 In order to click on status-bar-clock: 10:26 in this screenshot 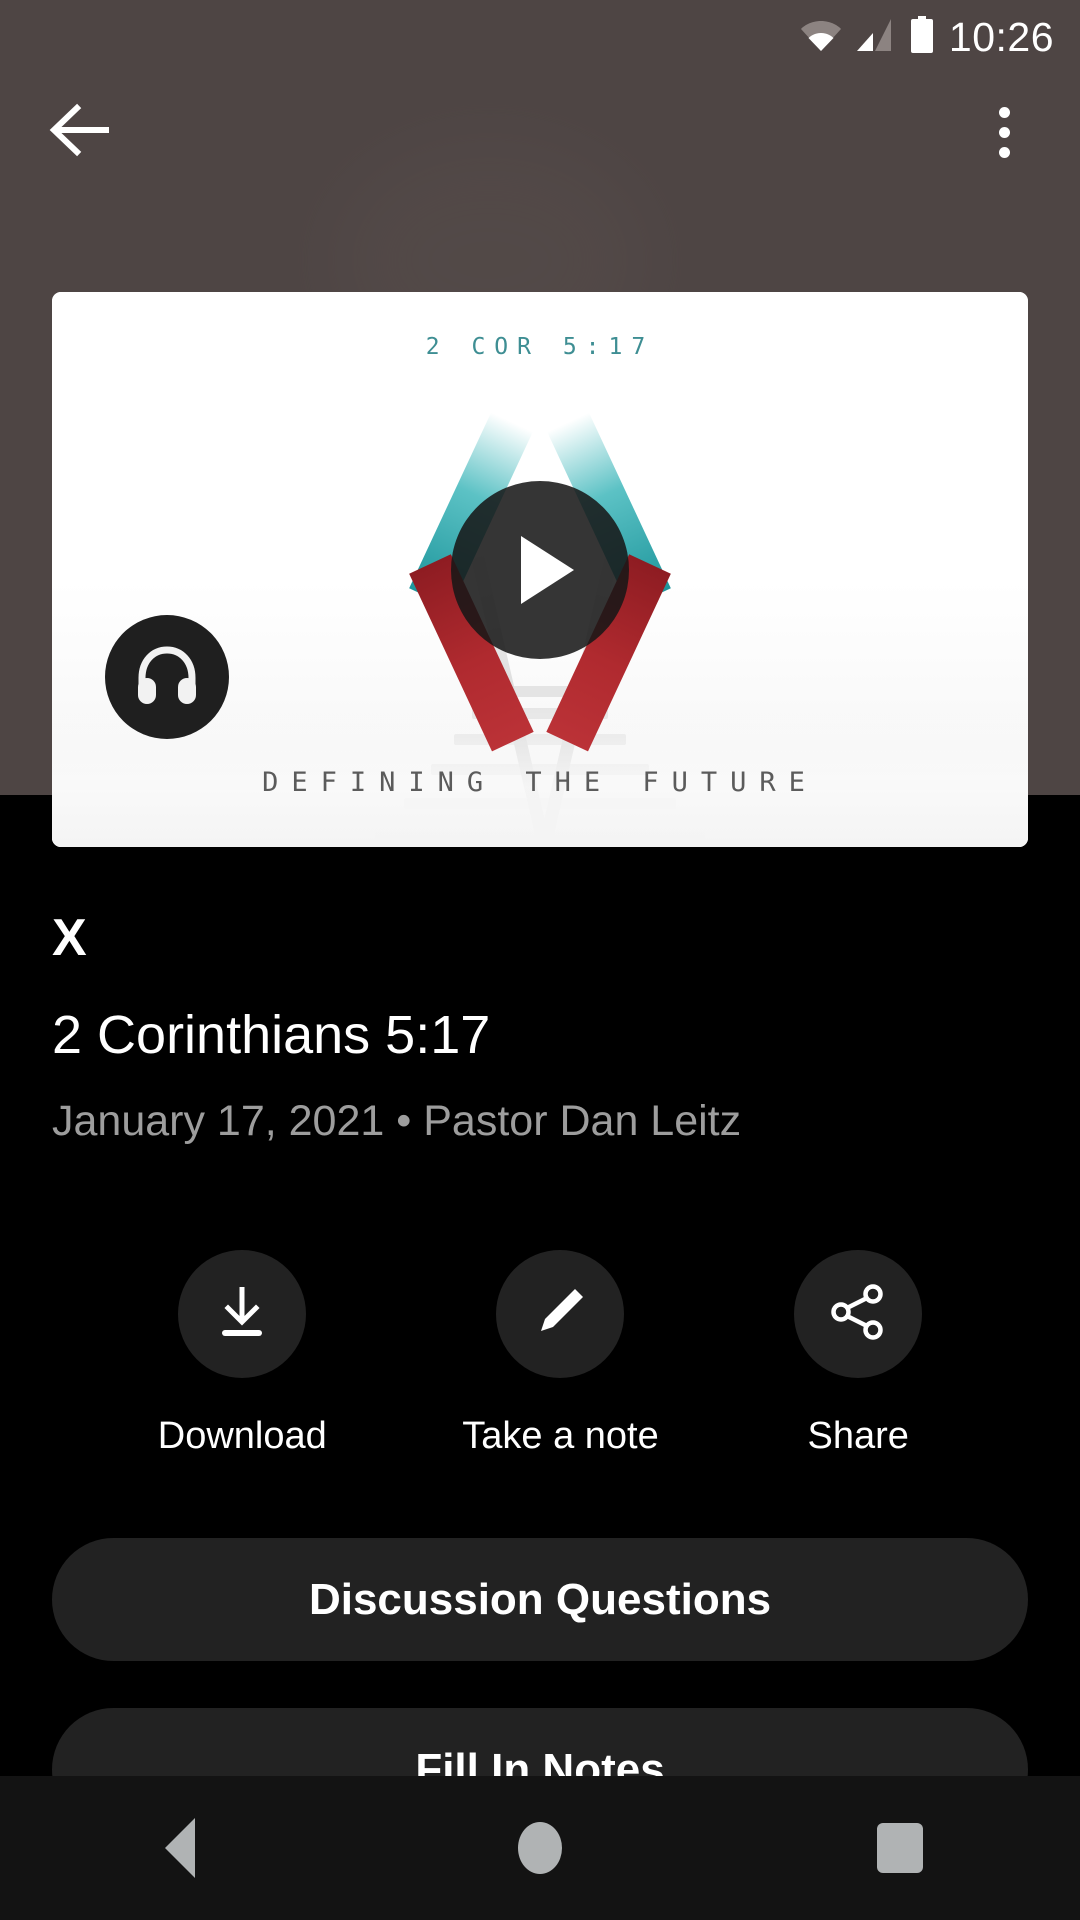, I will do `click(1001, 36)`.